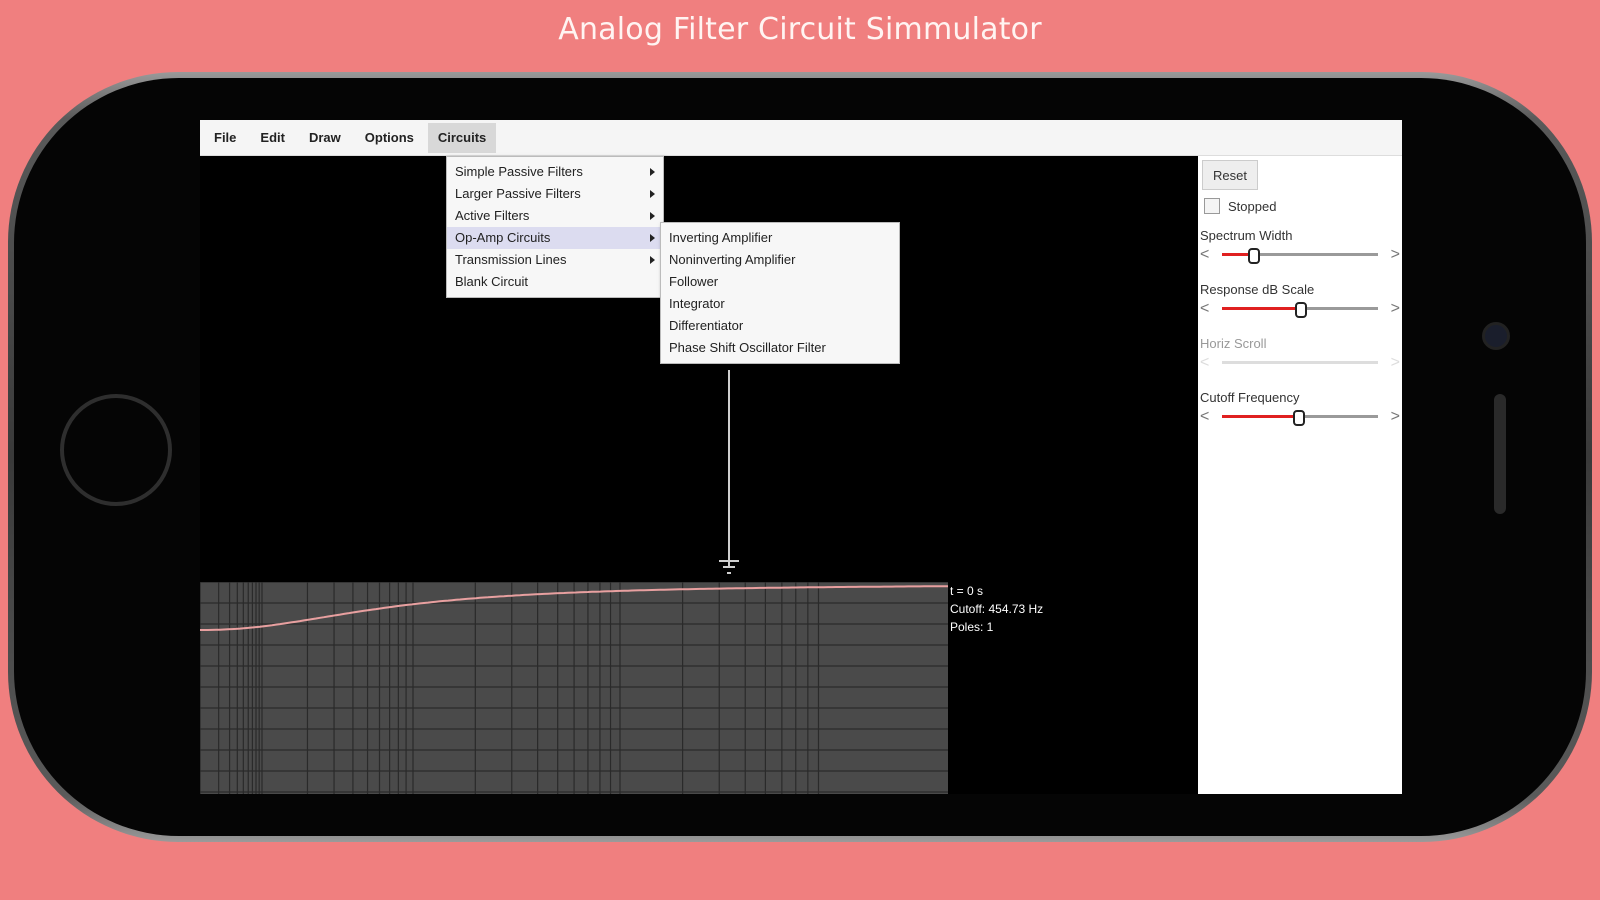  I want to click on menu-item-active-filters: Active Filters, so click(555, 216).